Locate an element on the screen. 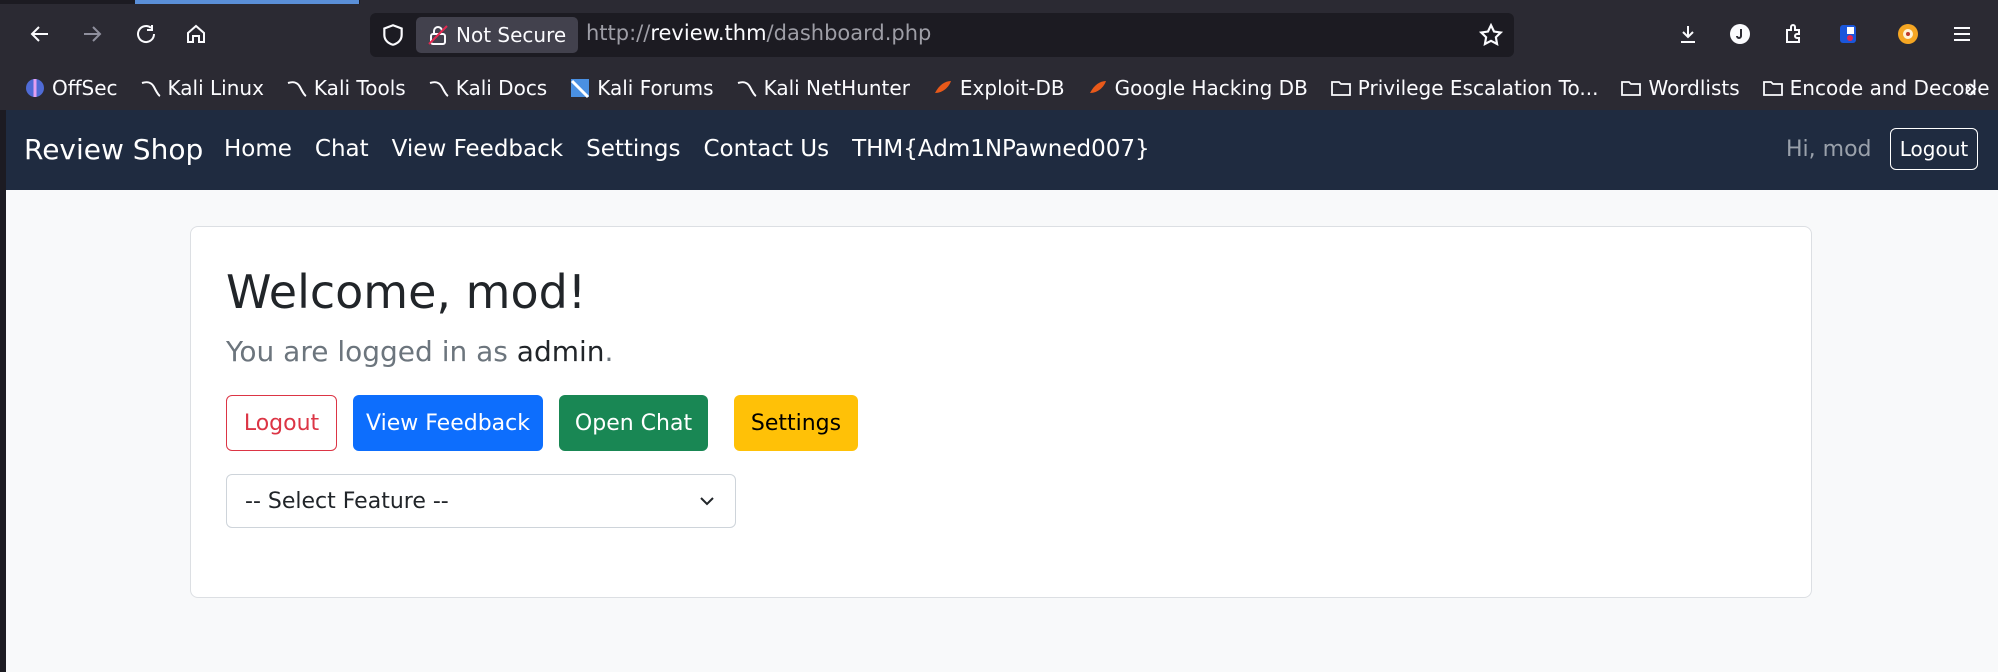 The width and height of the screenshot is (1998, 672). settings-button: Settings is located at coordinates (796, 423).